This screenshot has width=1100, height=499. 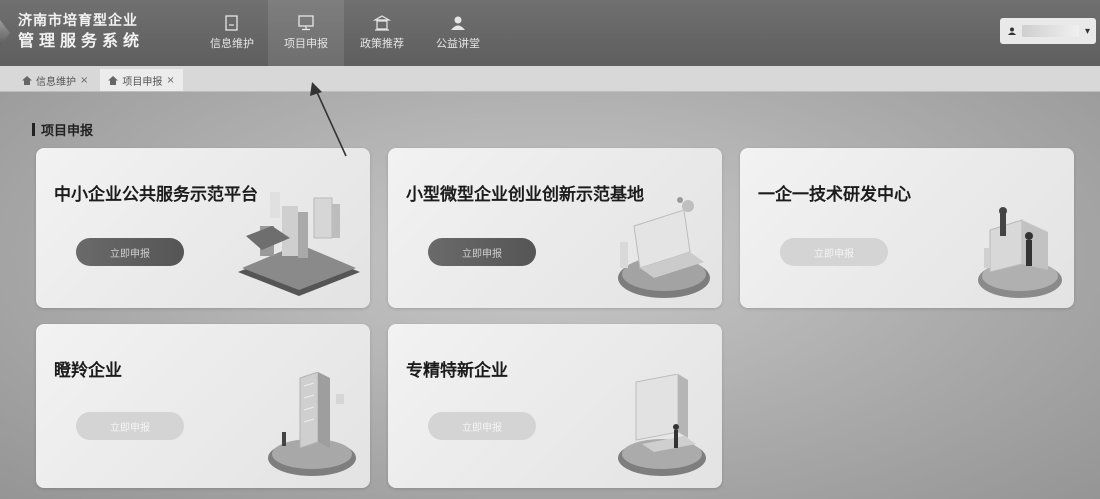 I want to click on research-people-illustration, so click(x=1020, y=252).